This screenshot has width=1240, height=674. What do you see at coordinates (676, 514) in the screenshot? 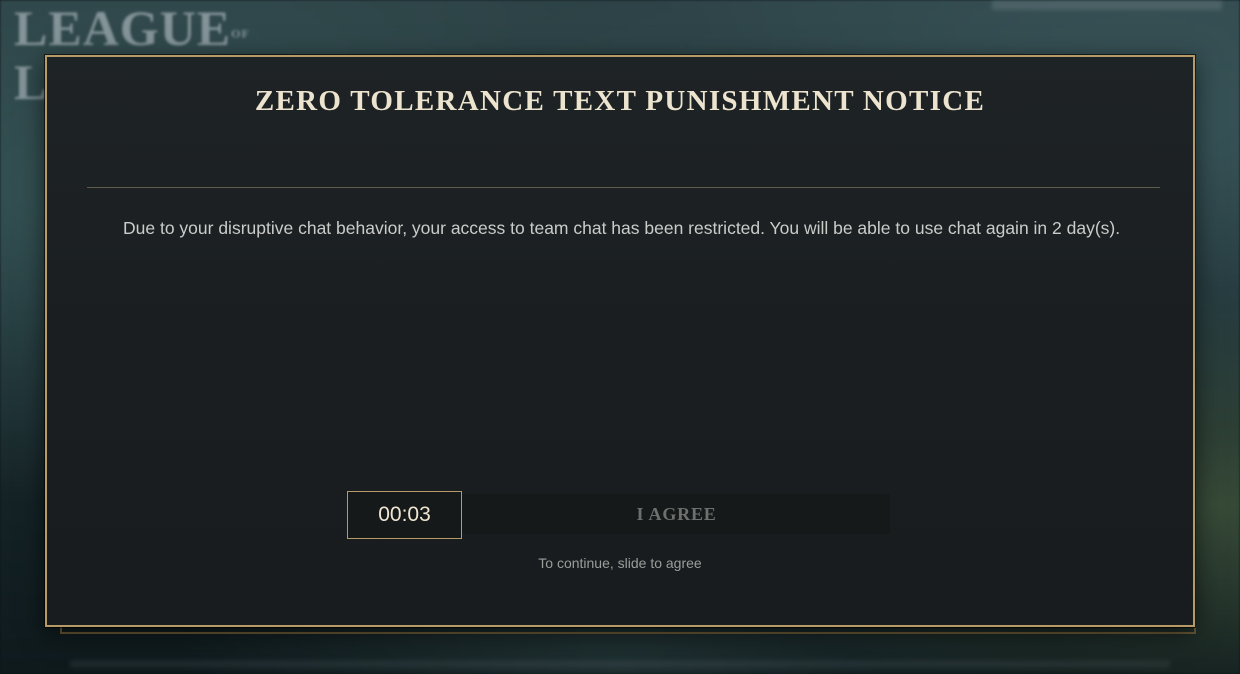
I see `agree-label: I AGREE` at bounding box center [676, 514].